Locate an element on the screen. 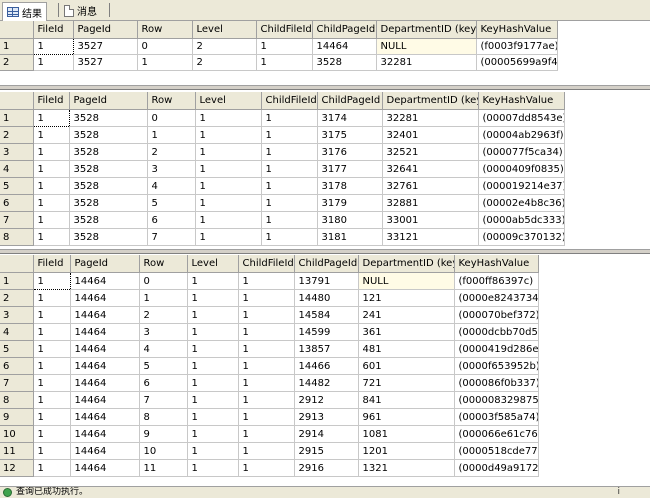 This screenshot has height=498, width=650. grid-cell: 5 is located at coordinates (171, 203).